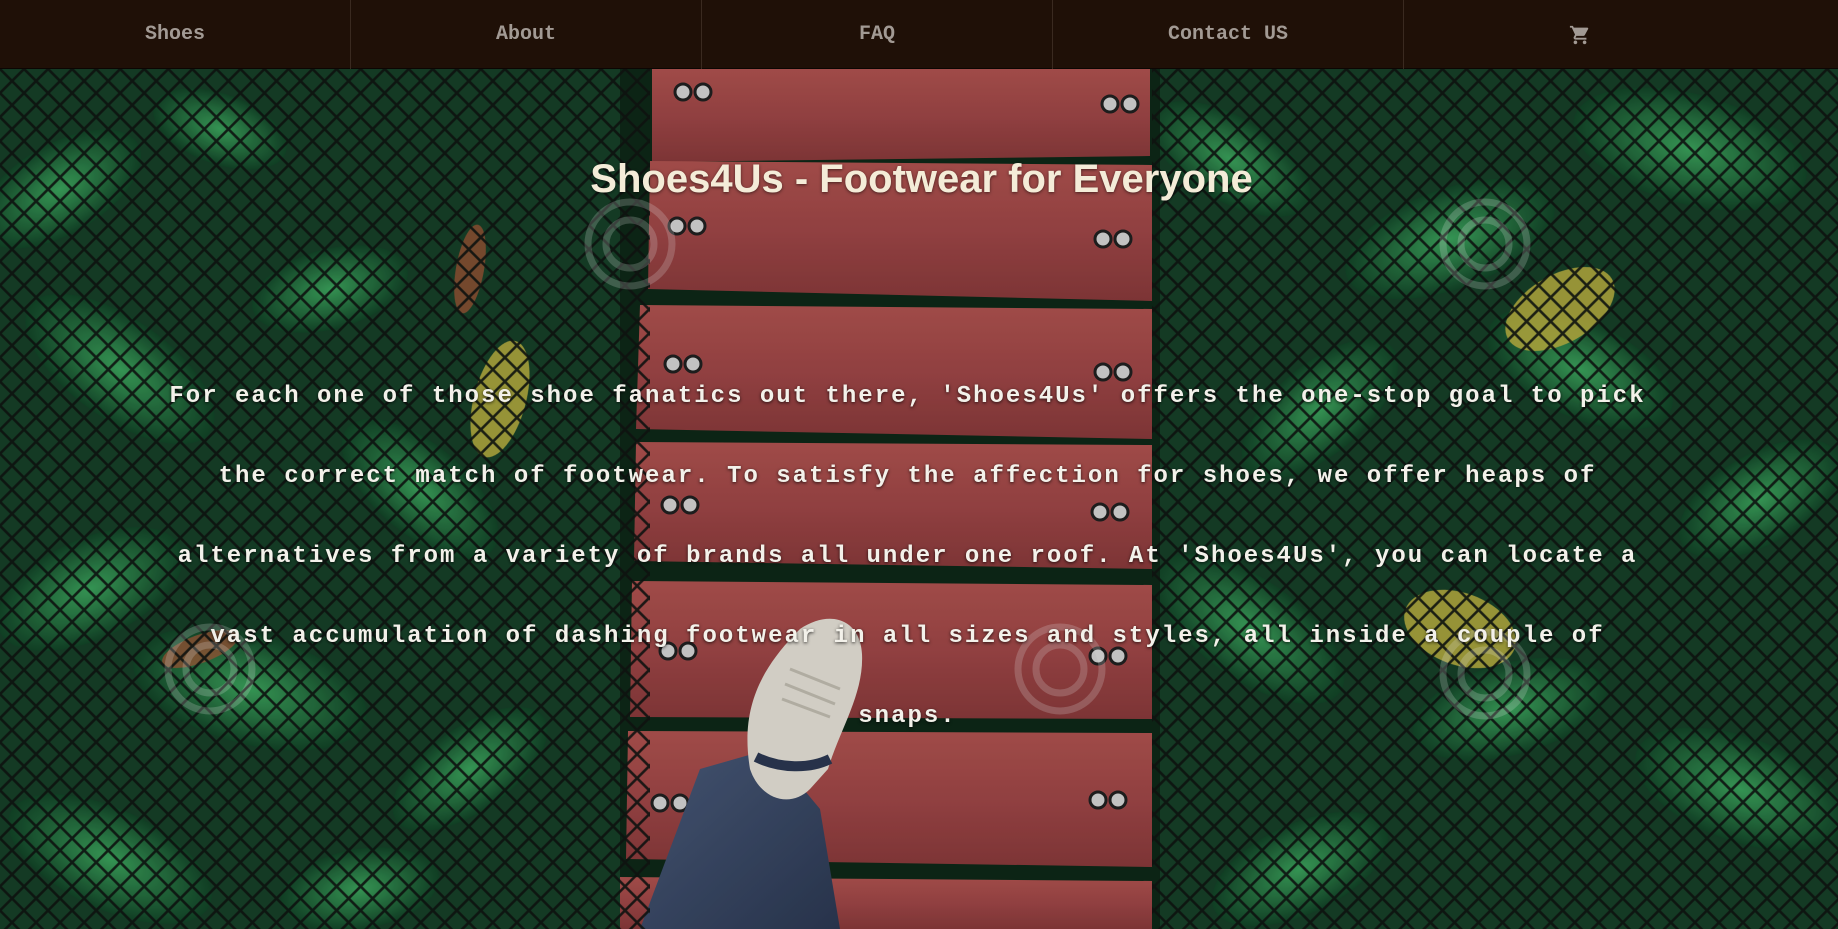  I want to click on cart-button, so click(1579, 34).